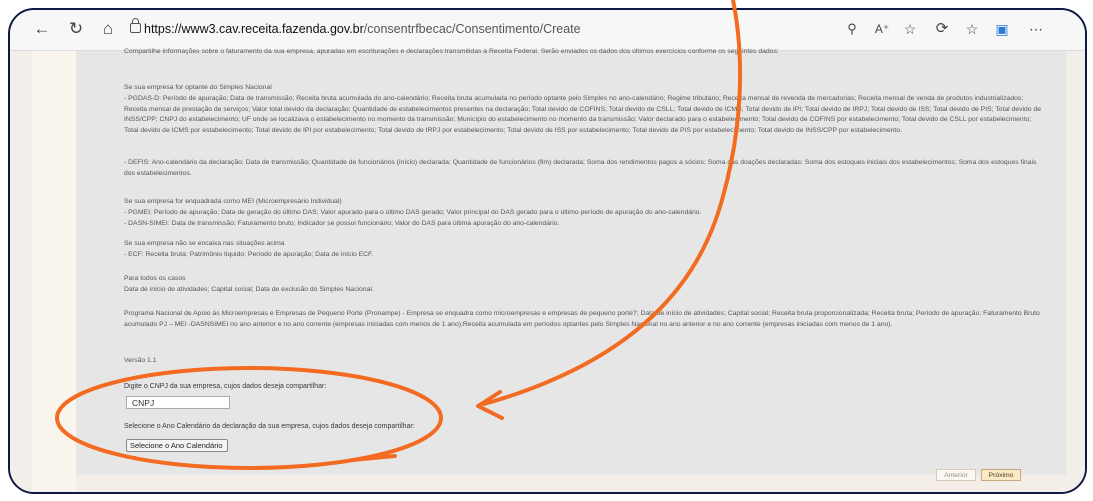  What do you see at coordinates (108, 29) in the screenshot?
I see `home-icon: ⌂` at bounding box center [108, 29].